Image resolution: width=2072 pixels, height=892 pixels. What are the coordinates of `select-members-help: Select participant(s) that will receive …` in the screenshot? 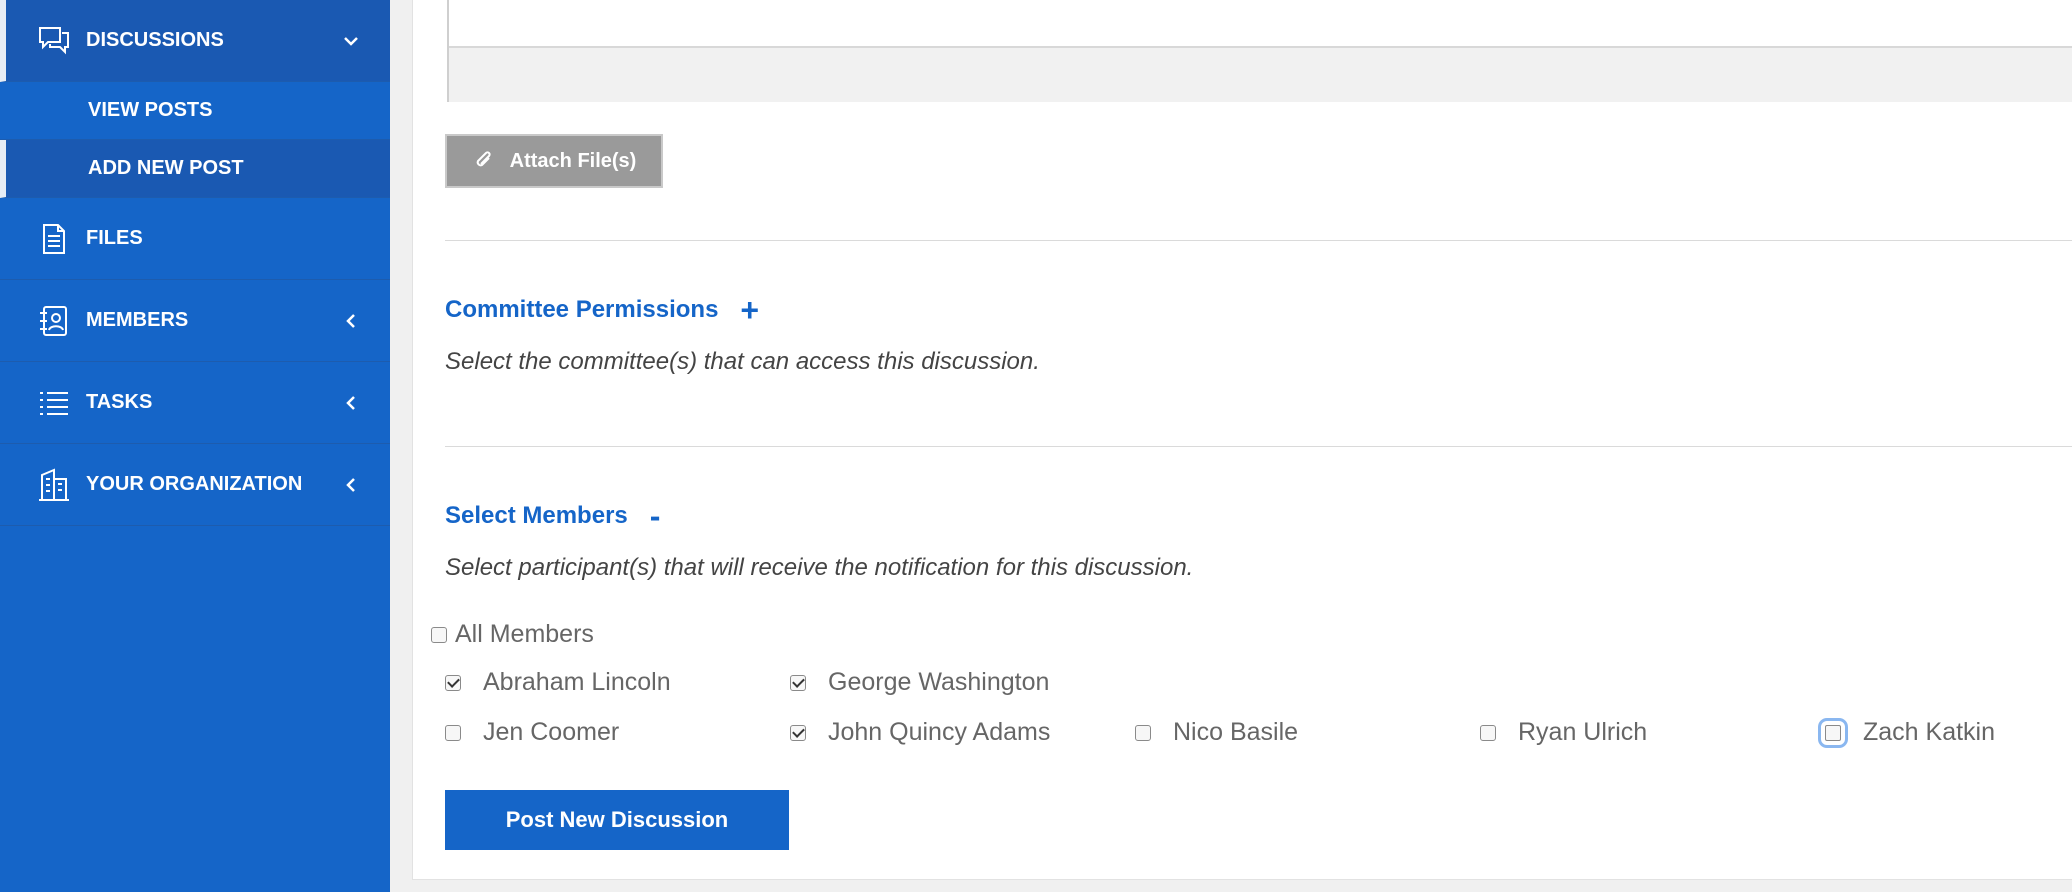 It's located at (819, 567).